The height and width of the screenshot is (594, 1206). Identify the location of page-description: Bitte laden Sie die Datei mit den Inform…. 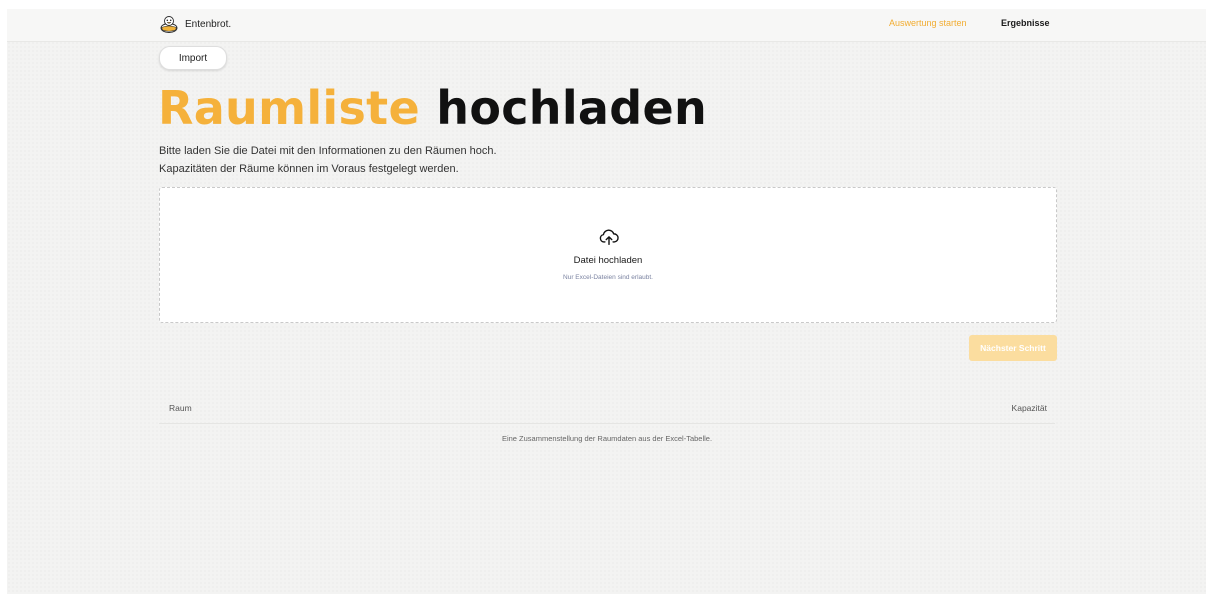
(328, 160).